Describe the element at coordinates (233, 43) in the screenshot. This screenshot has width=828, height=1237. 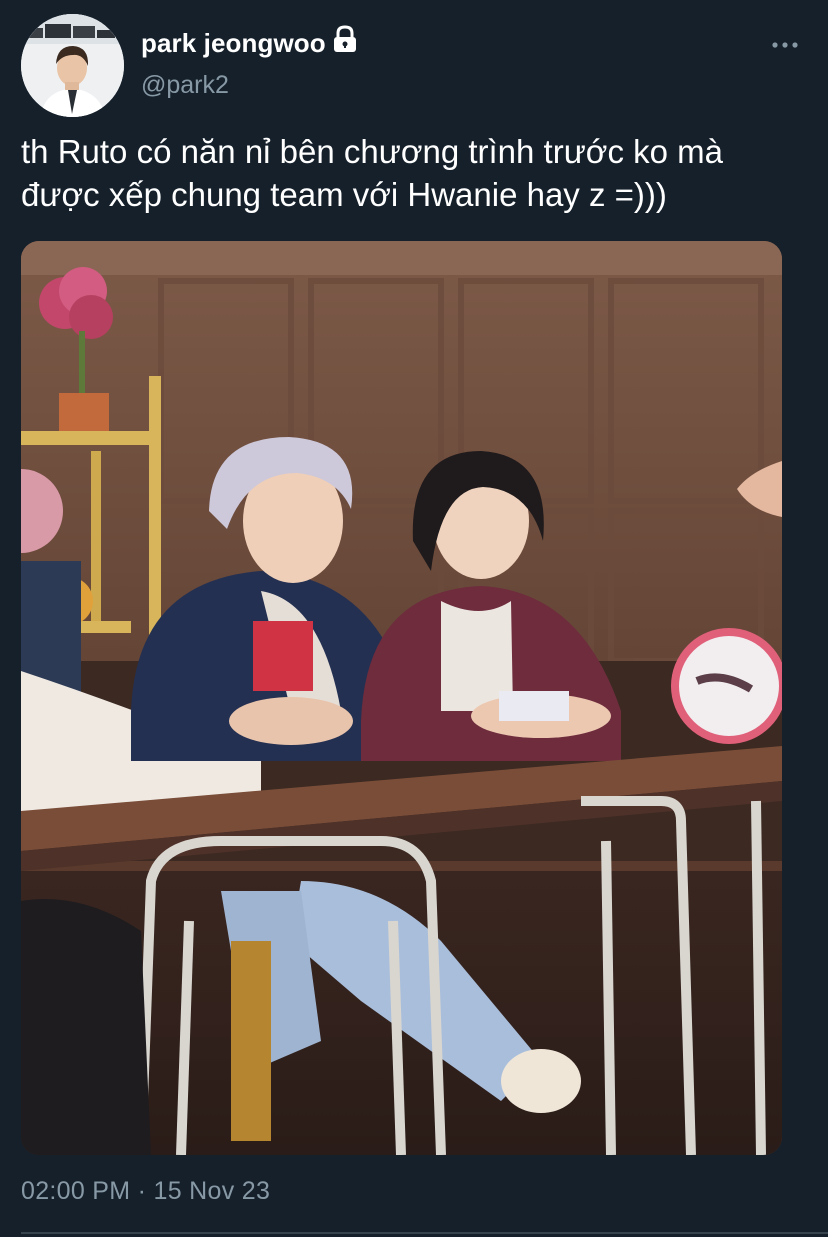
I see `display-name: park jeongwoo` at that location.